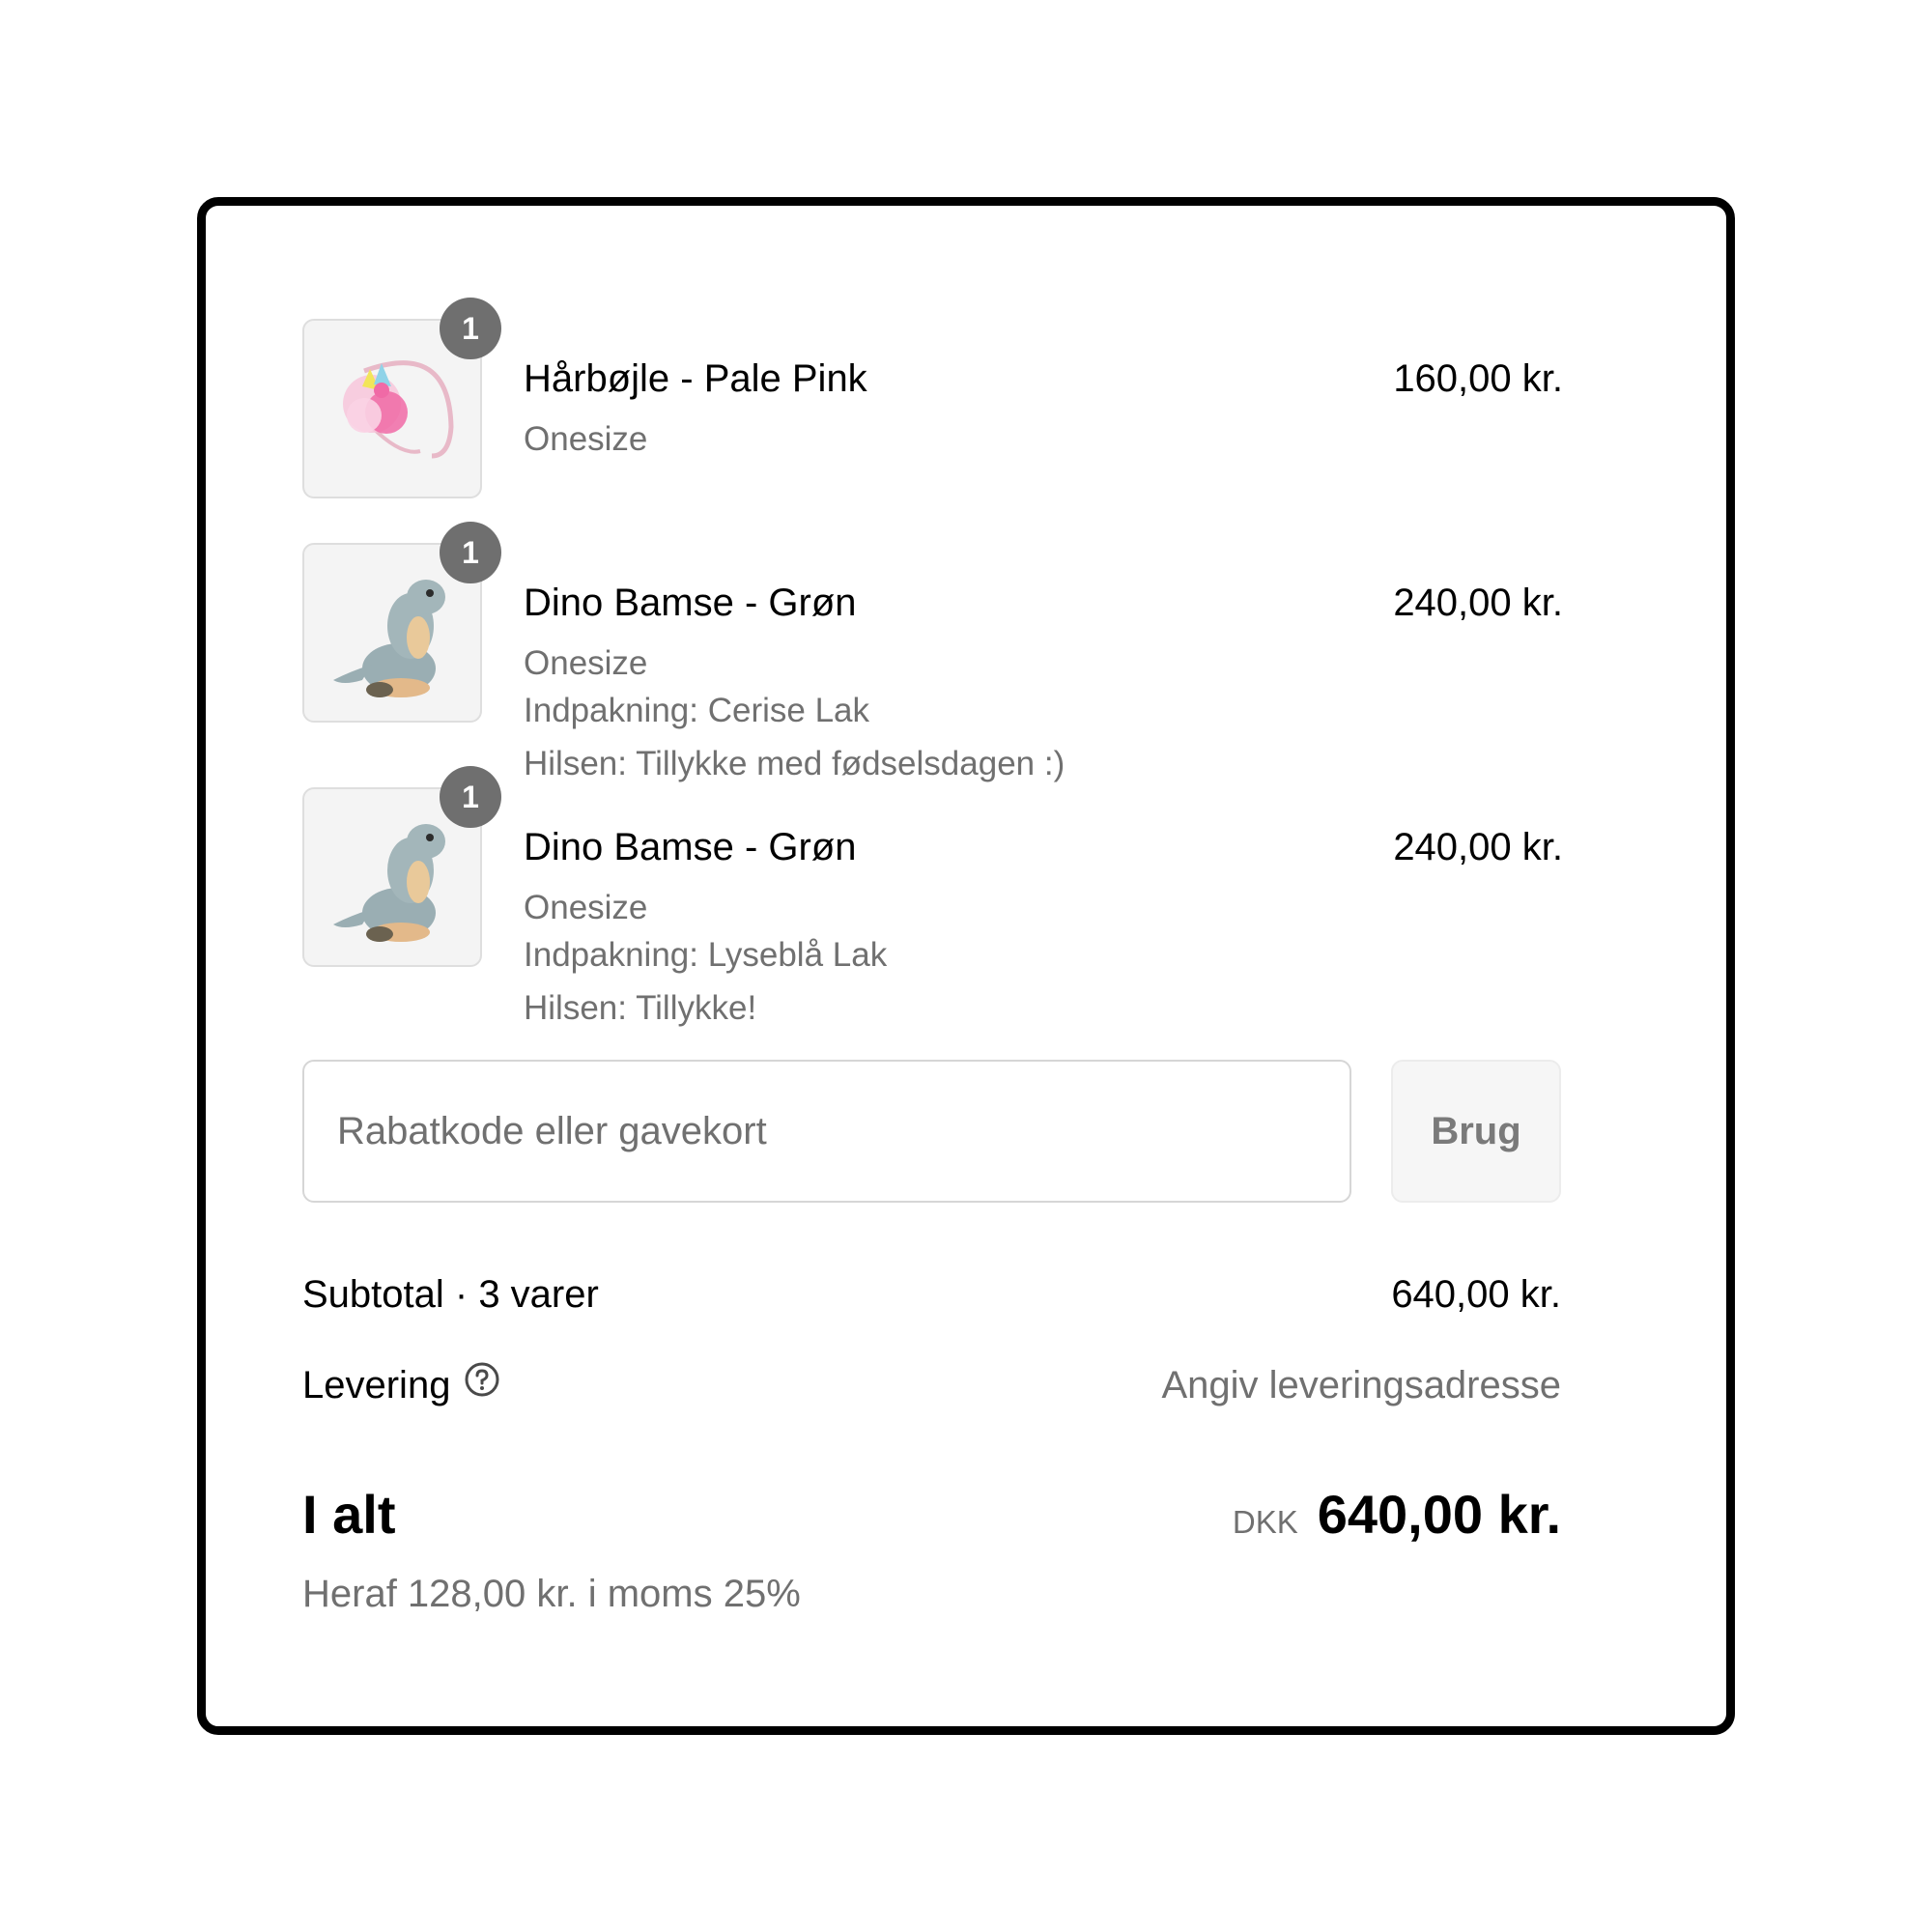  I want to click on subtotal-label: Subtotal · 3 varer, so click(450, 1294).